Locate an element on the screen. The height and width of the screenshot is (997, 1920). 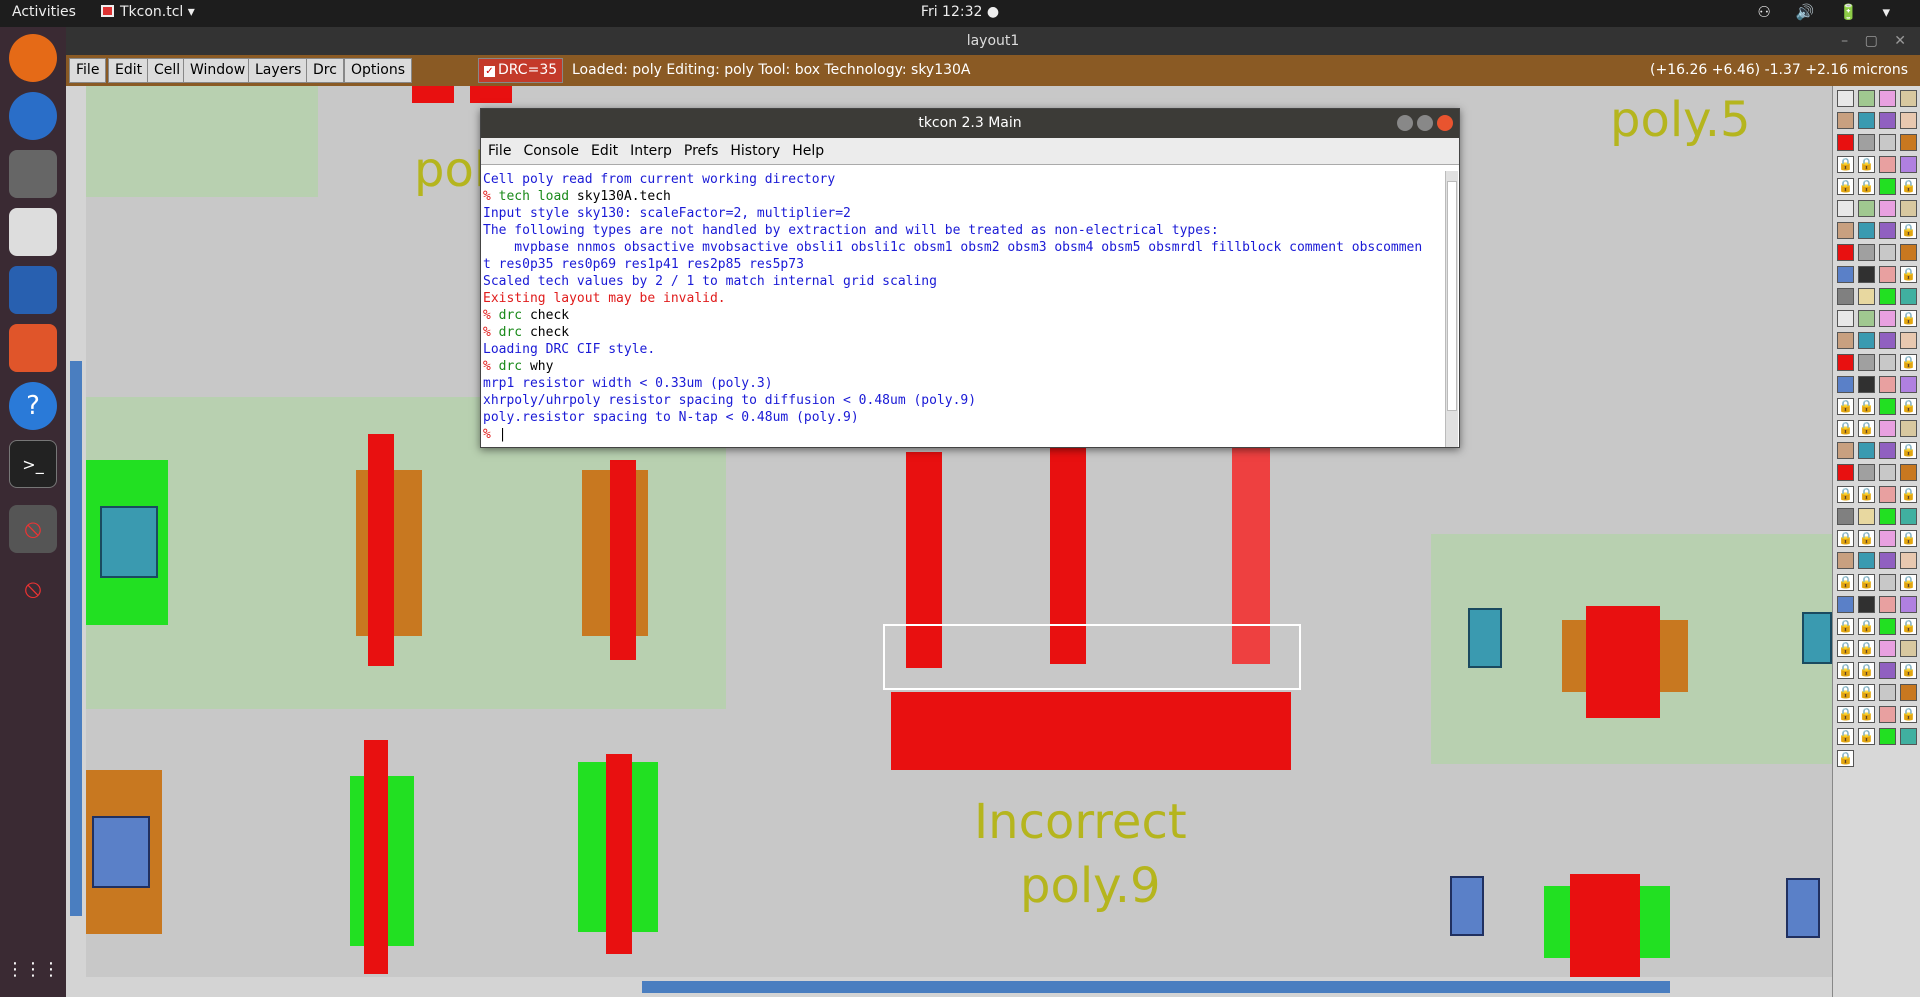
firefox-icon is located at coordinates (33, 58).